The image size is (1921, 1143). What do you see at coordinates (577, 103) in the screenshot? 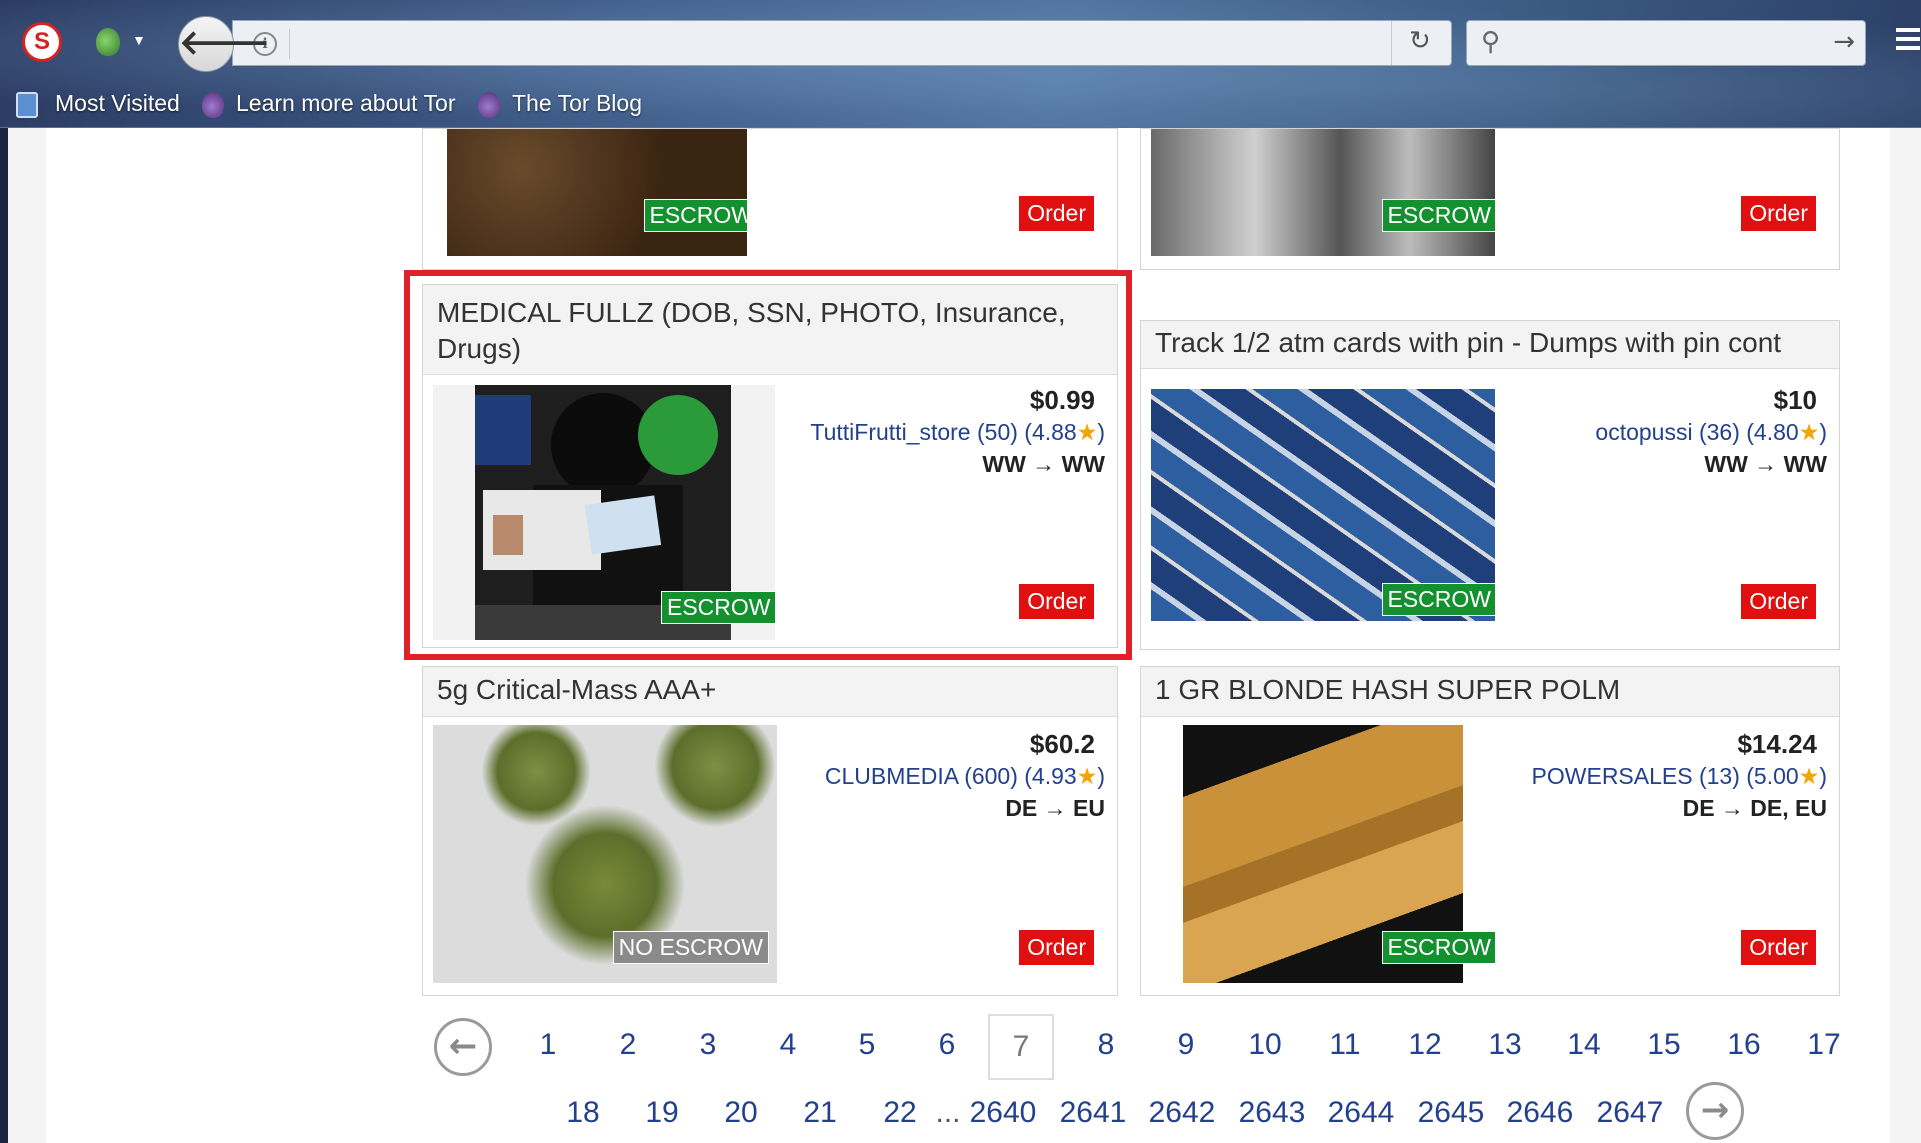
I see `bookmark-tor-blog: The Tor Blog` at bounding box center [577, 103].